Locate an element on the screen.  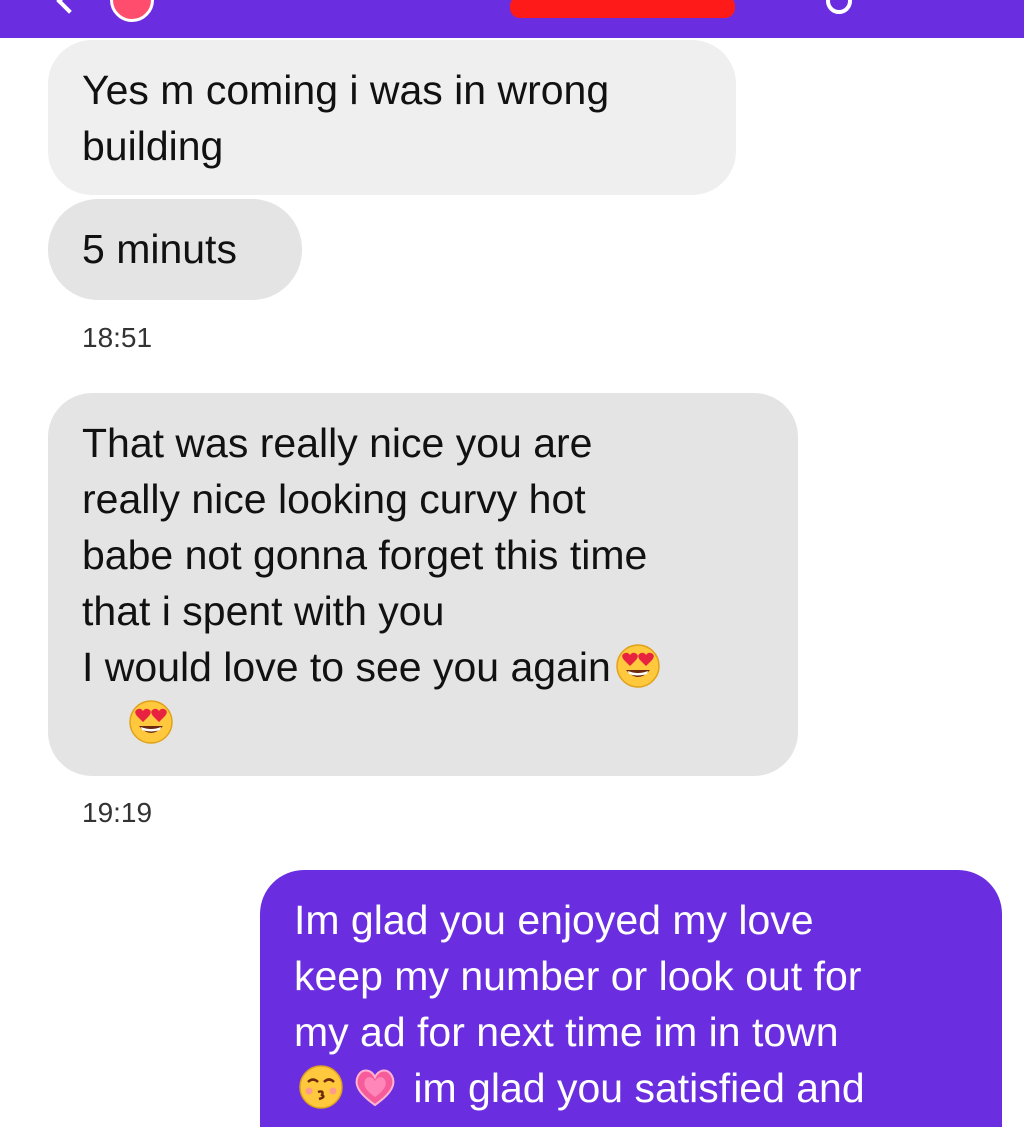
message-timestamp: 19:19 is located at coordinates (117, 812).